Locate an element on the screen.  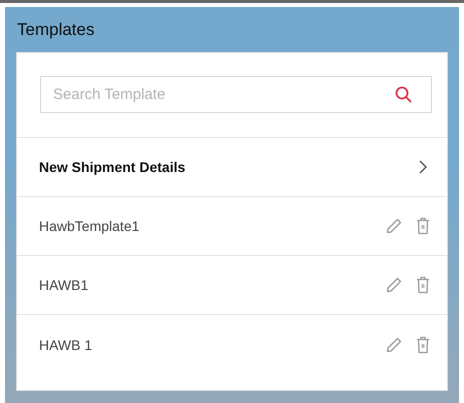
search-icon is located at coordinates (403, 94).